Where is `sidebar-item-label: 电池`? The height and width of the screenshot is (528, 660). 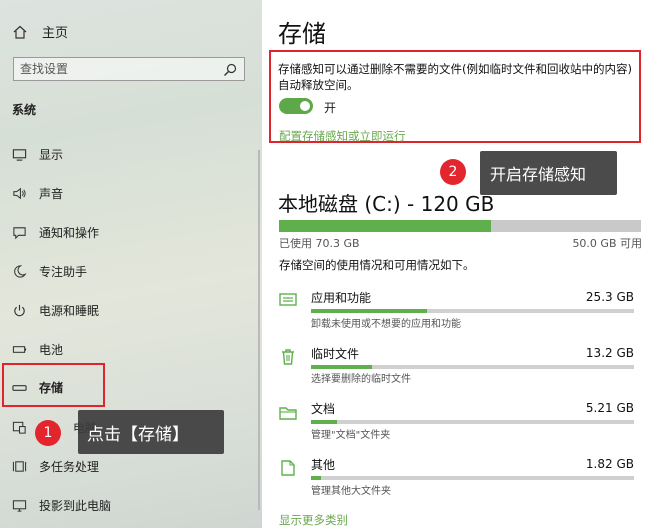 sidebar-item-label: 电池 is located at coordinates (51, 349).